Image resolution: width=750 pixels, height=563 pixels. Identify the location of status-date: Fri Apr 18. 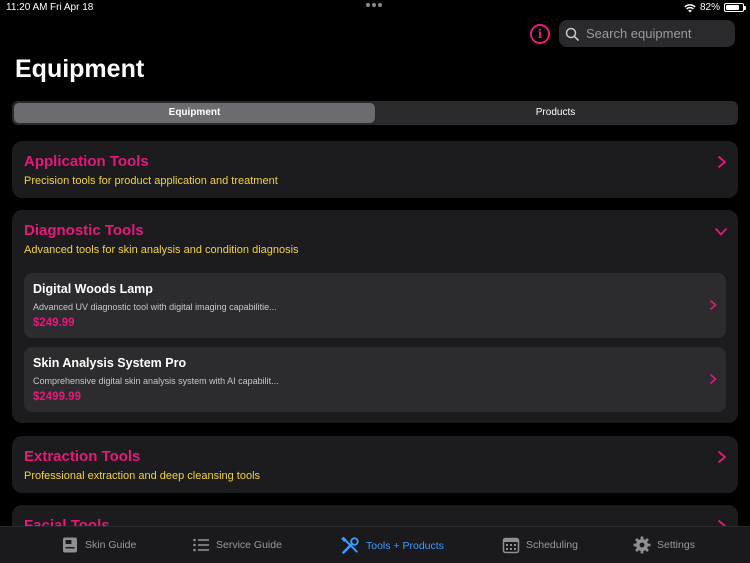
(72, 7).